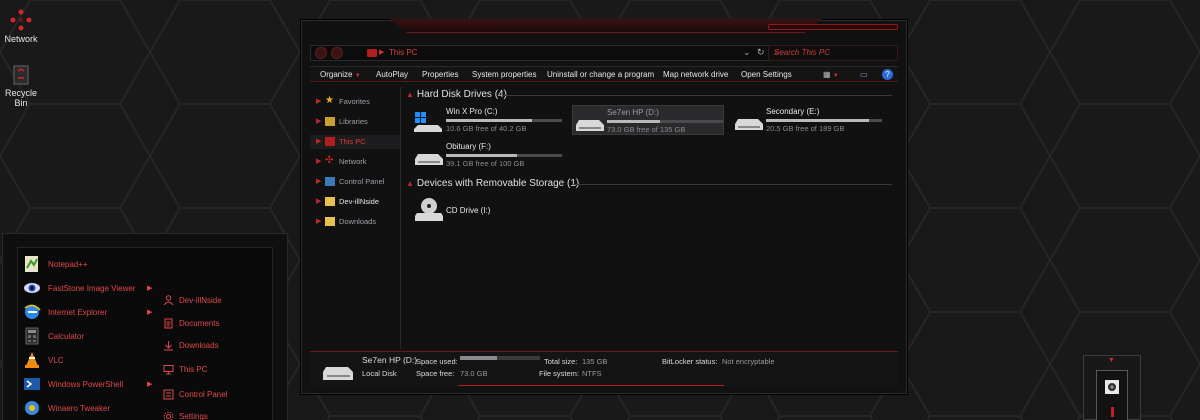 The height and width of the screenshot is (420, 1200). Describe the element at coordinates (168, 346) in the screenshot. I see `downloads-icon` at that location.